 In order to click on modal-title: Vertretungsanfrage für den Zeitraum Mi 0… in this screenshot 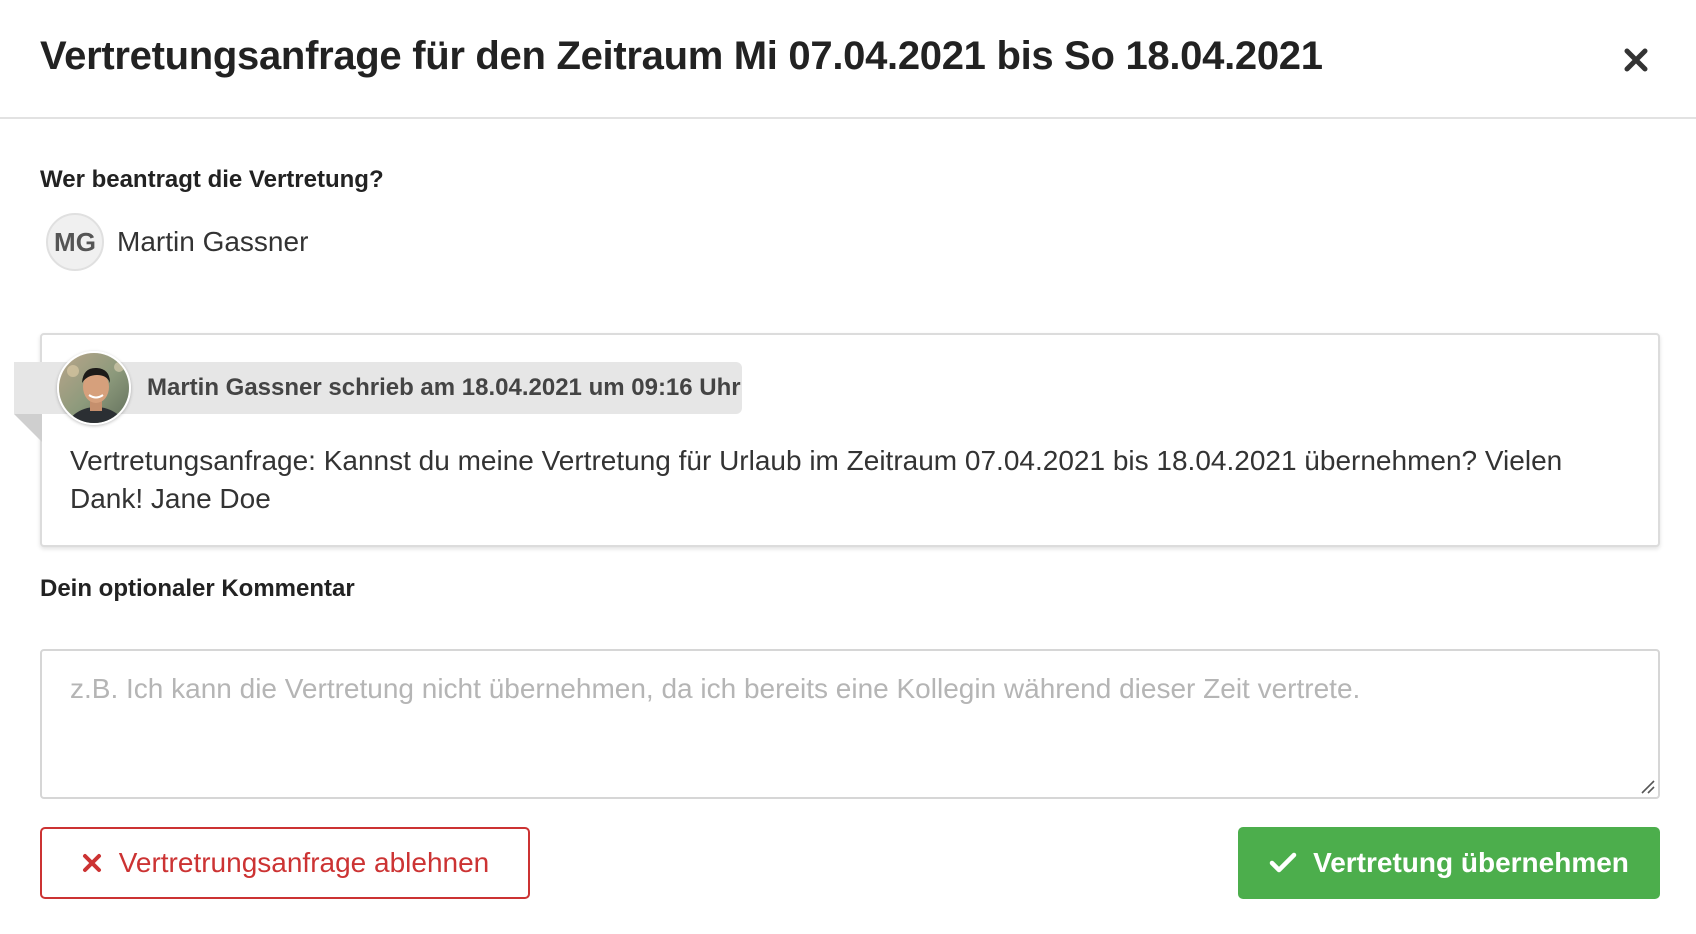, I will do `click(681, 56)`.